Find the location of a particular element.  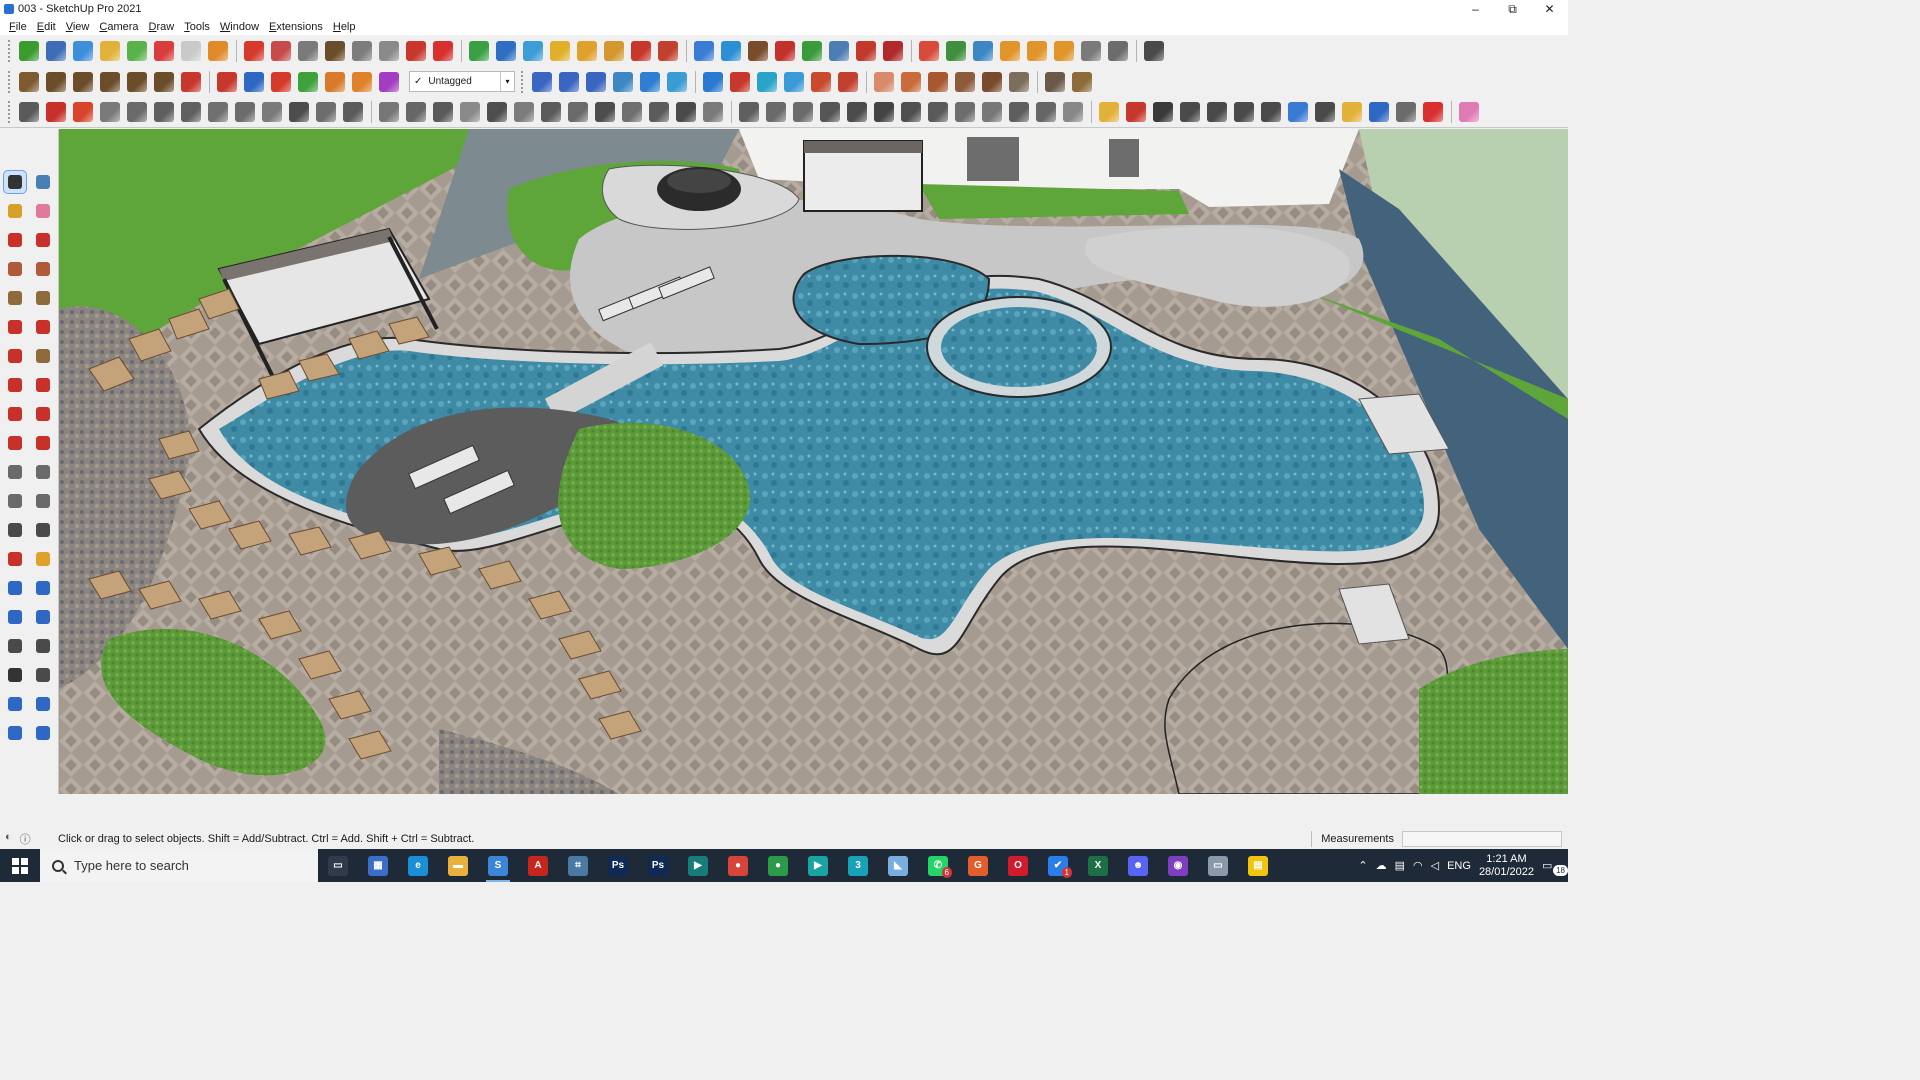

previous-view-tool is located at coordinates (43, 617).